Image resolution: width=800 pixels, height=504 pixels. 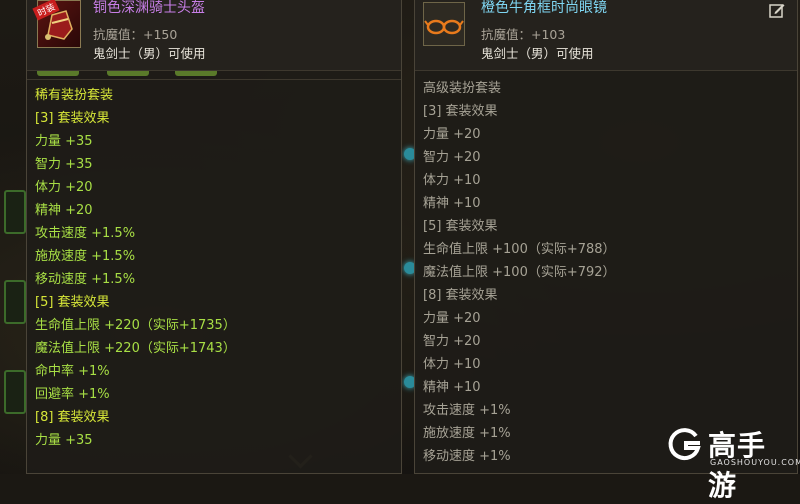 I want to click on gaoshouyou-watermark: 高手游 GAOSHOUYOU.COM, so click(x=733, y=462).